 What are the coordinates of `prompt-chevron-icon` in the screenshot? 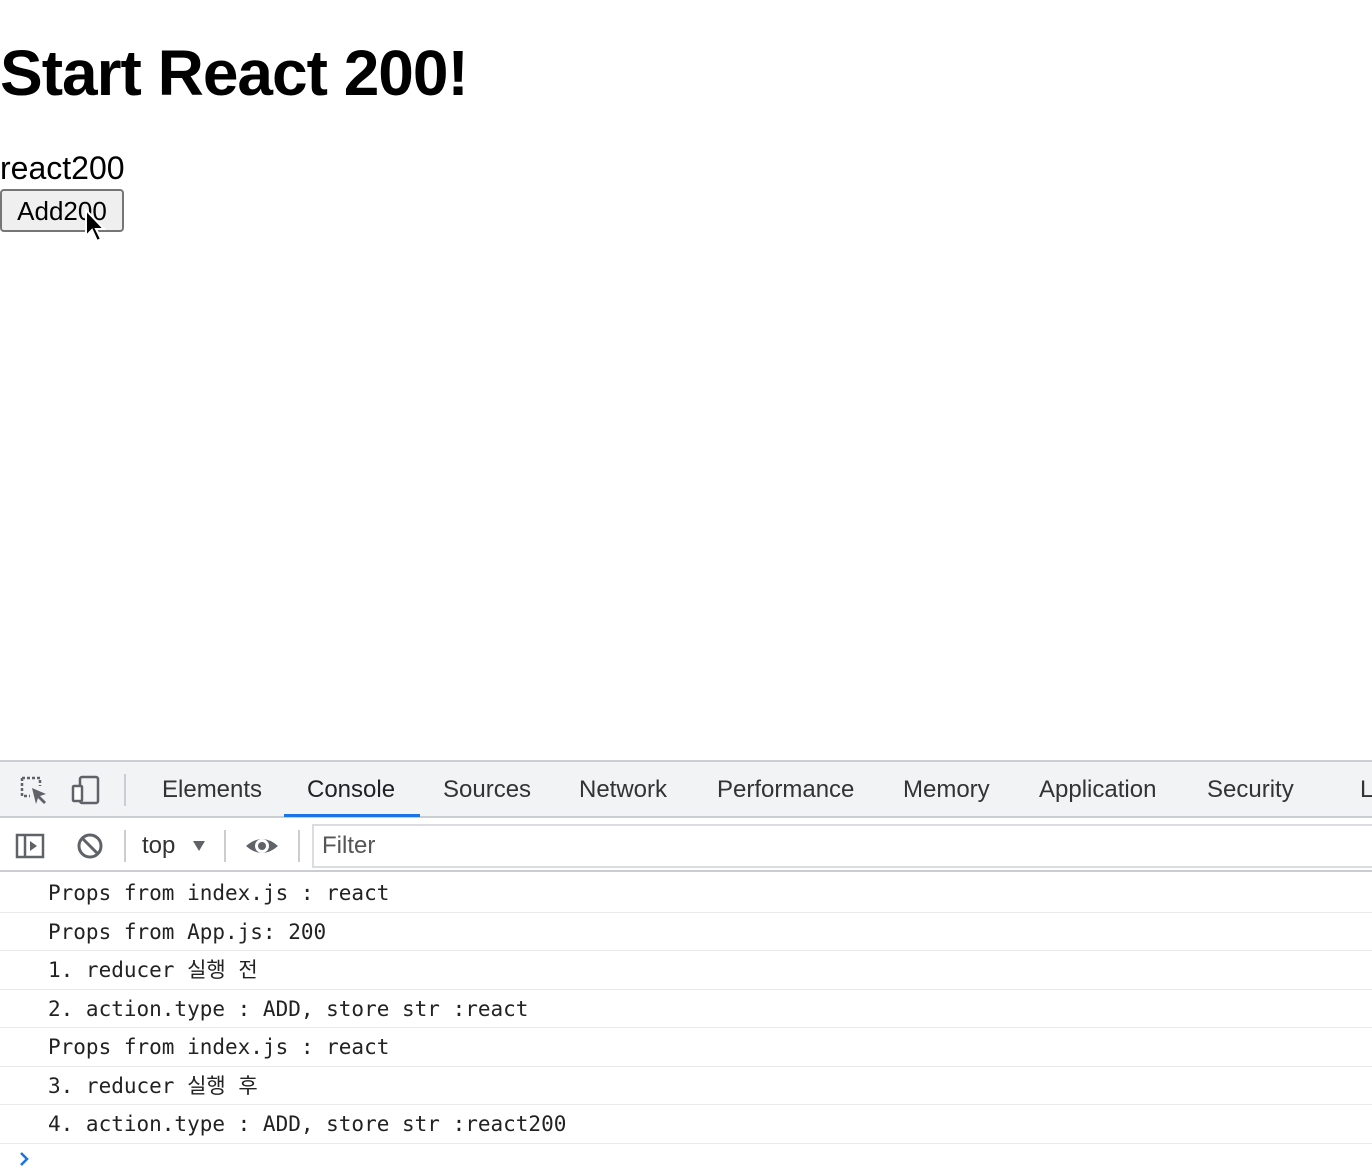 It's located at (24, 1158).